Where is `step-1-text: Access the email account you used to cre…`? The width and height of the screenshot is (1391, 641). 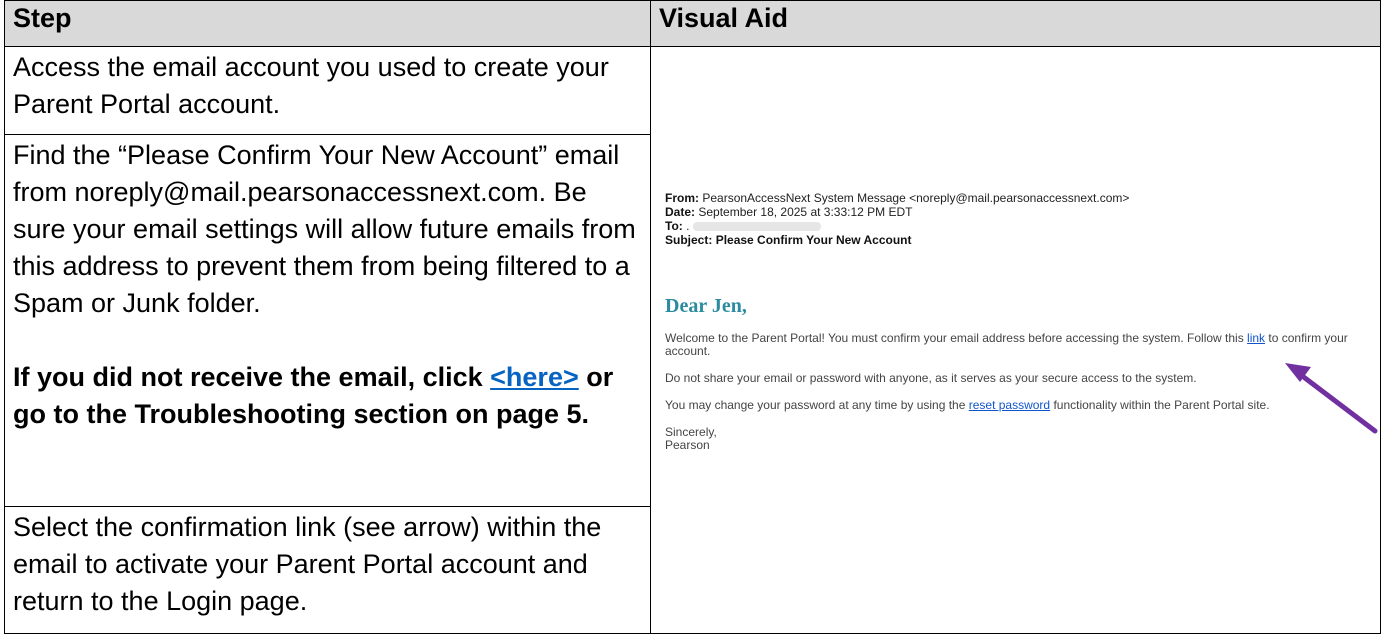
step-1-text: Access the email account you used to cre… is located at coordinates (311, 85).